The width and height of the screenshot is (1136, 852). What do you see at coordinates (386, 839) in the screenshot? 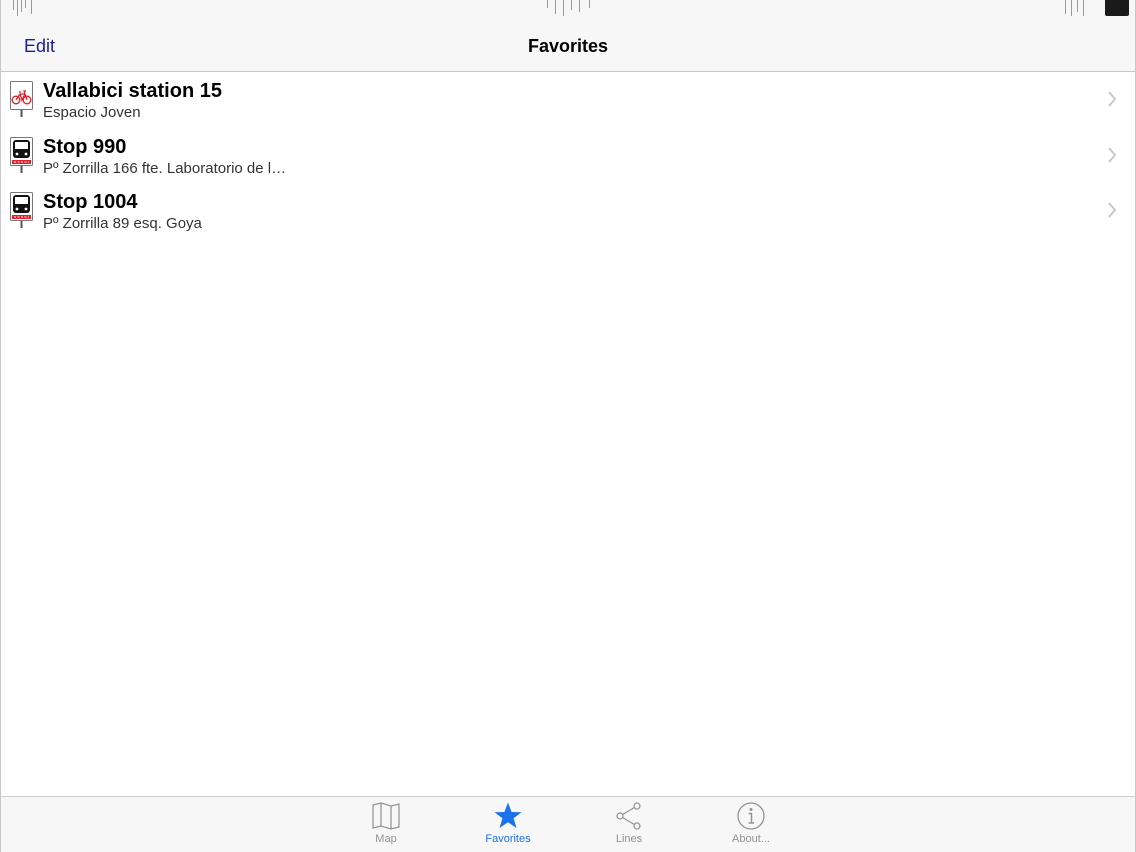
I see `tab-label: Map` at bounding box center [386, 839].